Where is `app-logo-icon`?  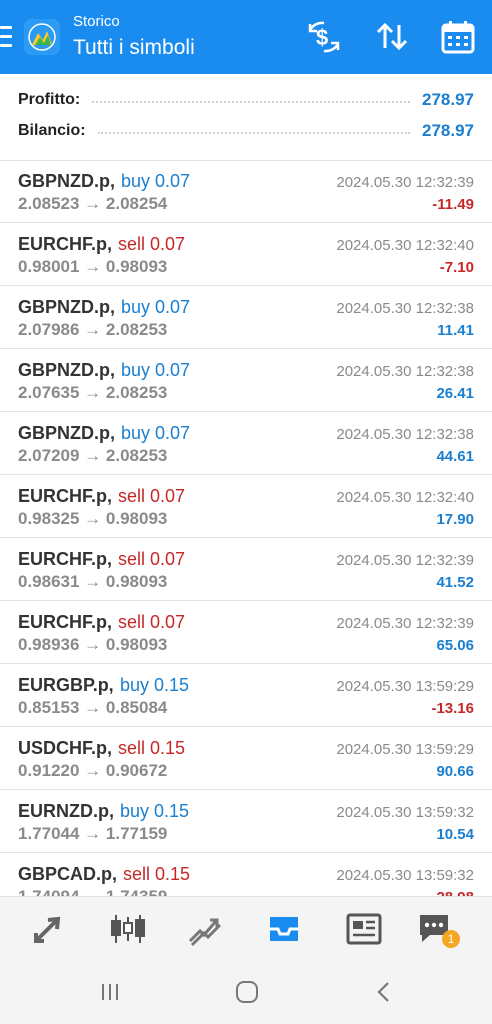
app-logo-icon is located at coordinates (42, 37).